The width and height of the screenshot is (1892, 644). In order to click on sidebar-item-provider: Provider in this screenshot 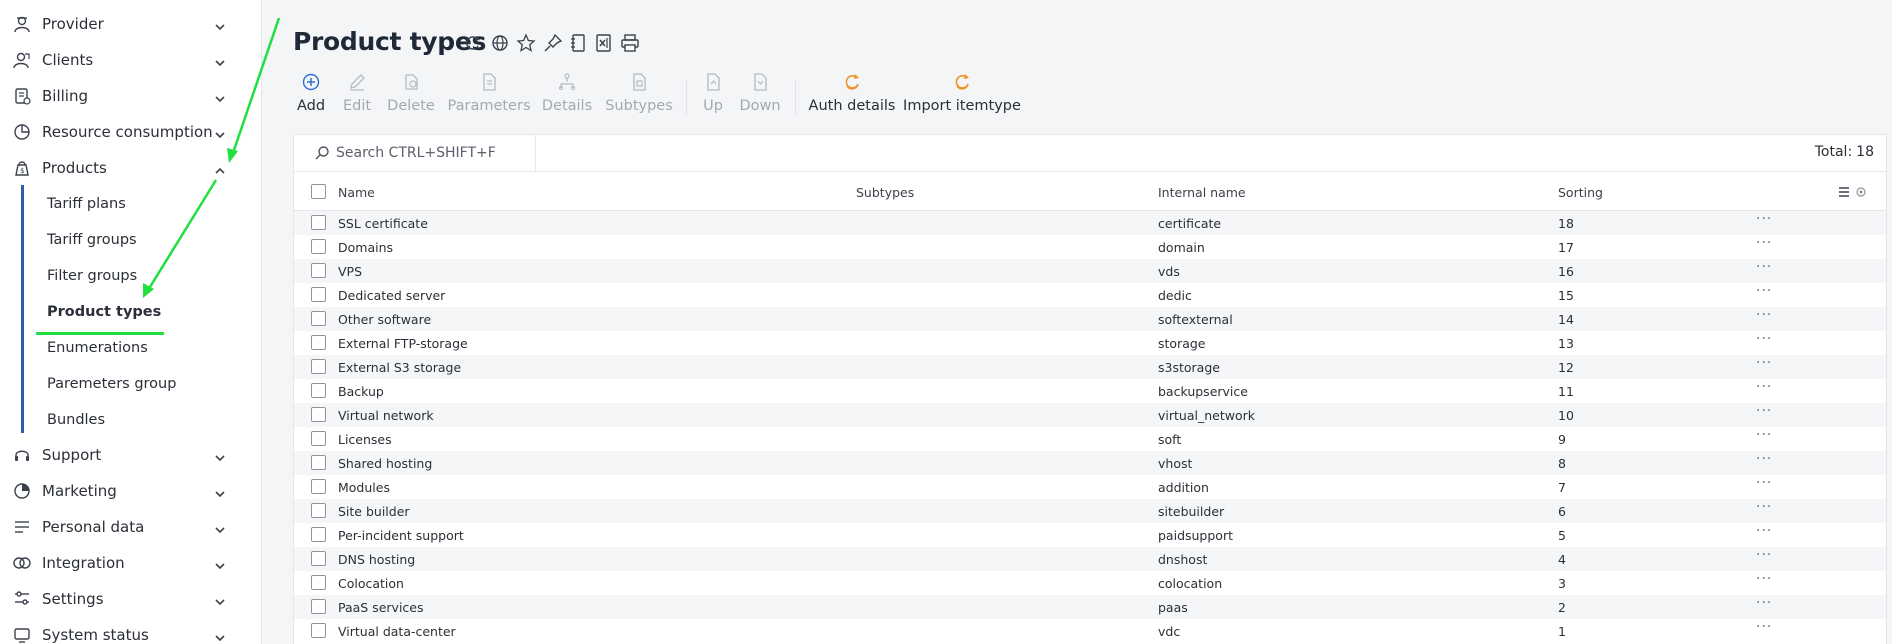, I will do `click(131, 24)`.